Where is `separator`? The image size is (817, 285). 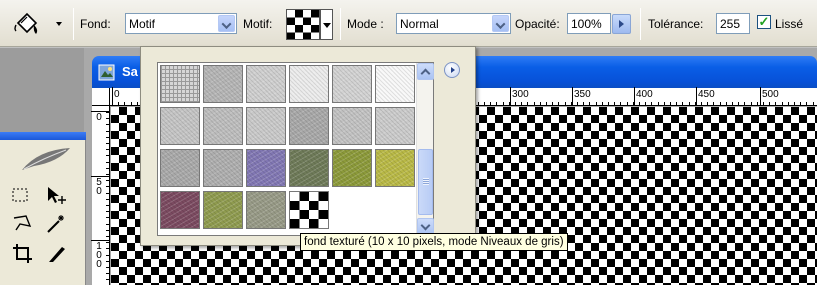 separator is located at coordinates (640, 24).